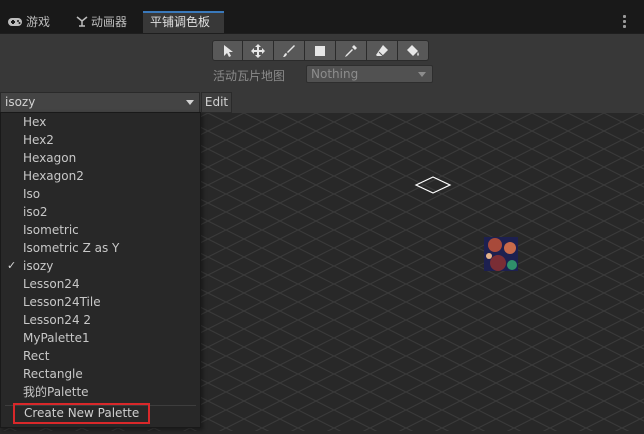 This screenshot has height=434, width=644. What do you see at coordinates (57, 320) in the screenshot?
I see `palette-menu-item-label: Lesson24 2` at bounding box center [57, 320].